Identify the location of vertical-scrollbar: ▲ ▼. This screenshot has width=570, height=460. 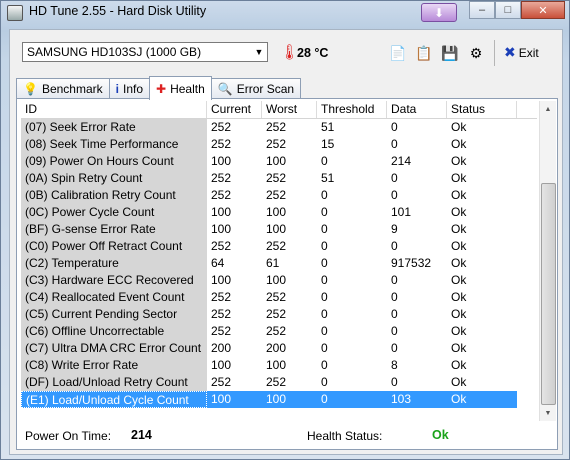
(547, 261).